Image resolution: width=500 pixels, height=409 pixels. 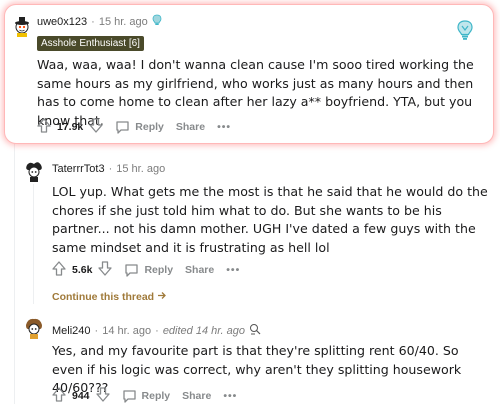 I want to click on user-flair: Asshole Enthusiast [6], so click(x=90, y=43).